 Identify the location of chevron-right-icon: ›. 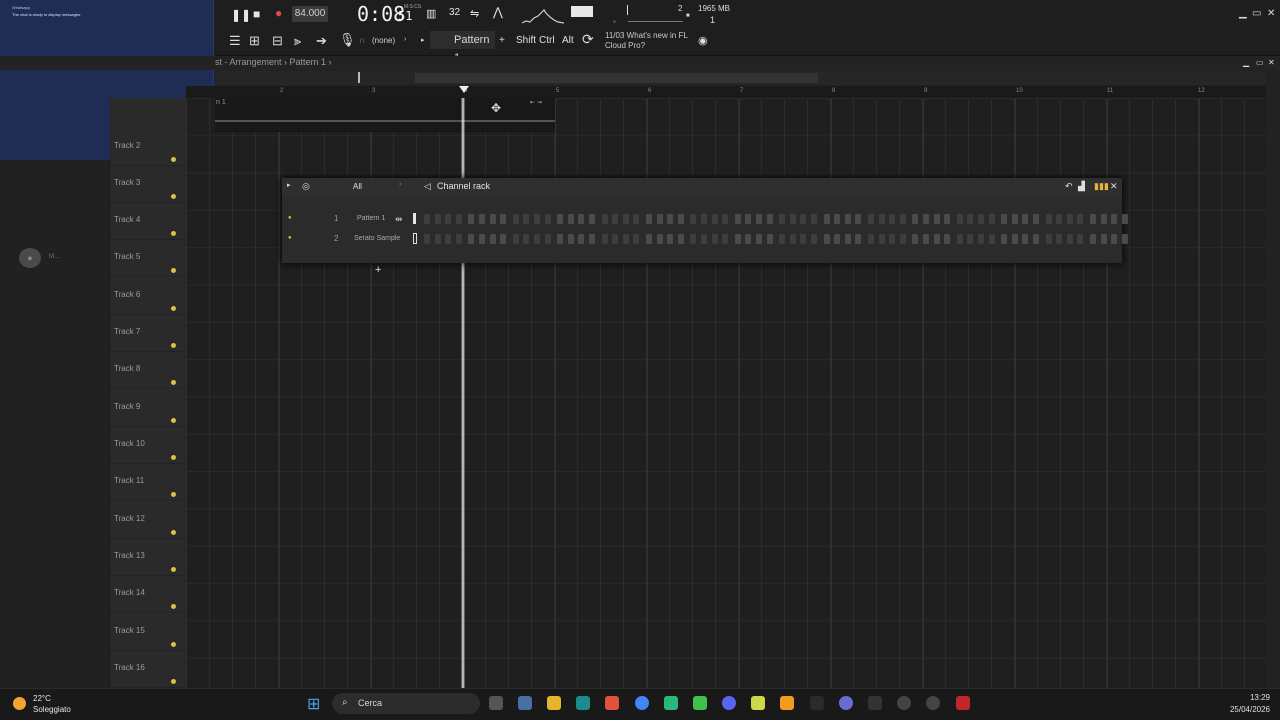
(405, 39).